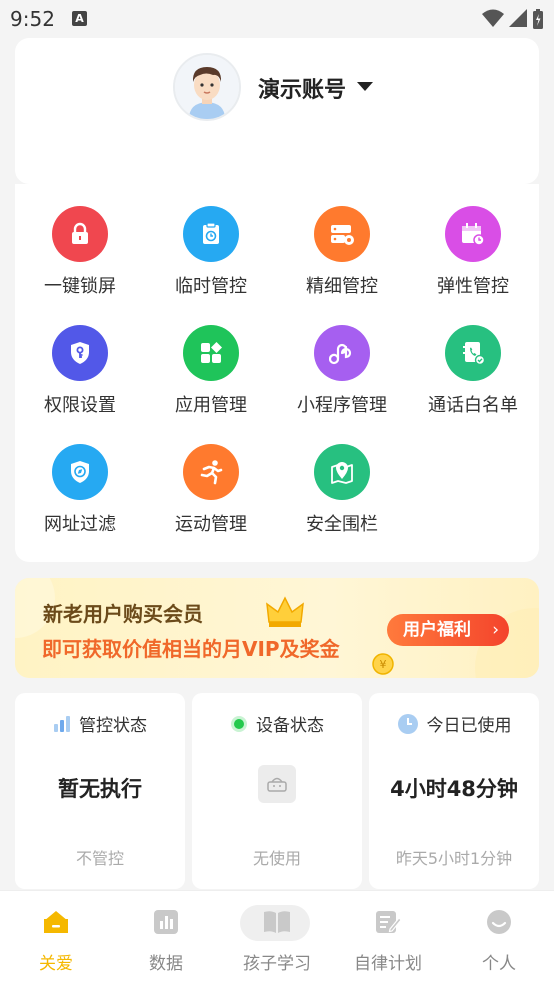  Describe the element at coordinates (56, 964) in the screenshot. I see `tab-label: 关爱` at that location.